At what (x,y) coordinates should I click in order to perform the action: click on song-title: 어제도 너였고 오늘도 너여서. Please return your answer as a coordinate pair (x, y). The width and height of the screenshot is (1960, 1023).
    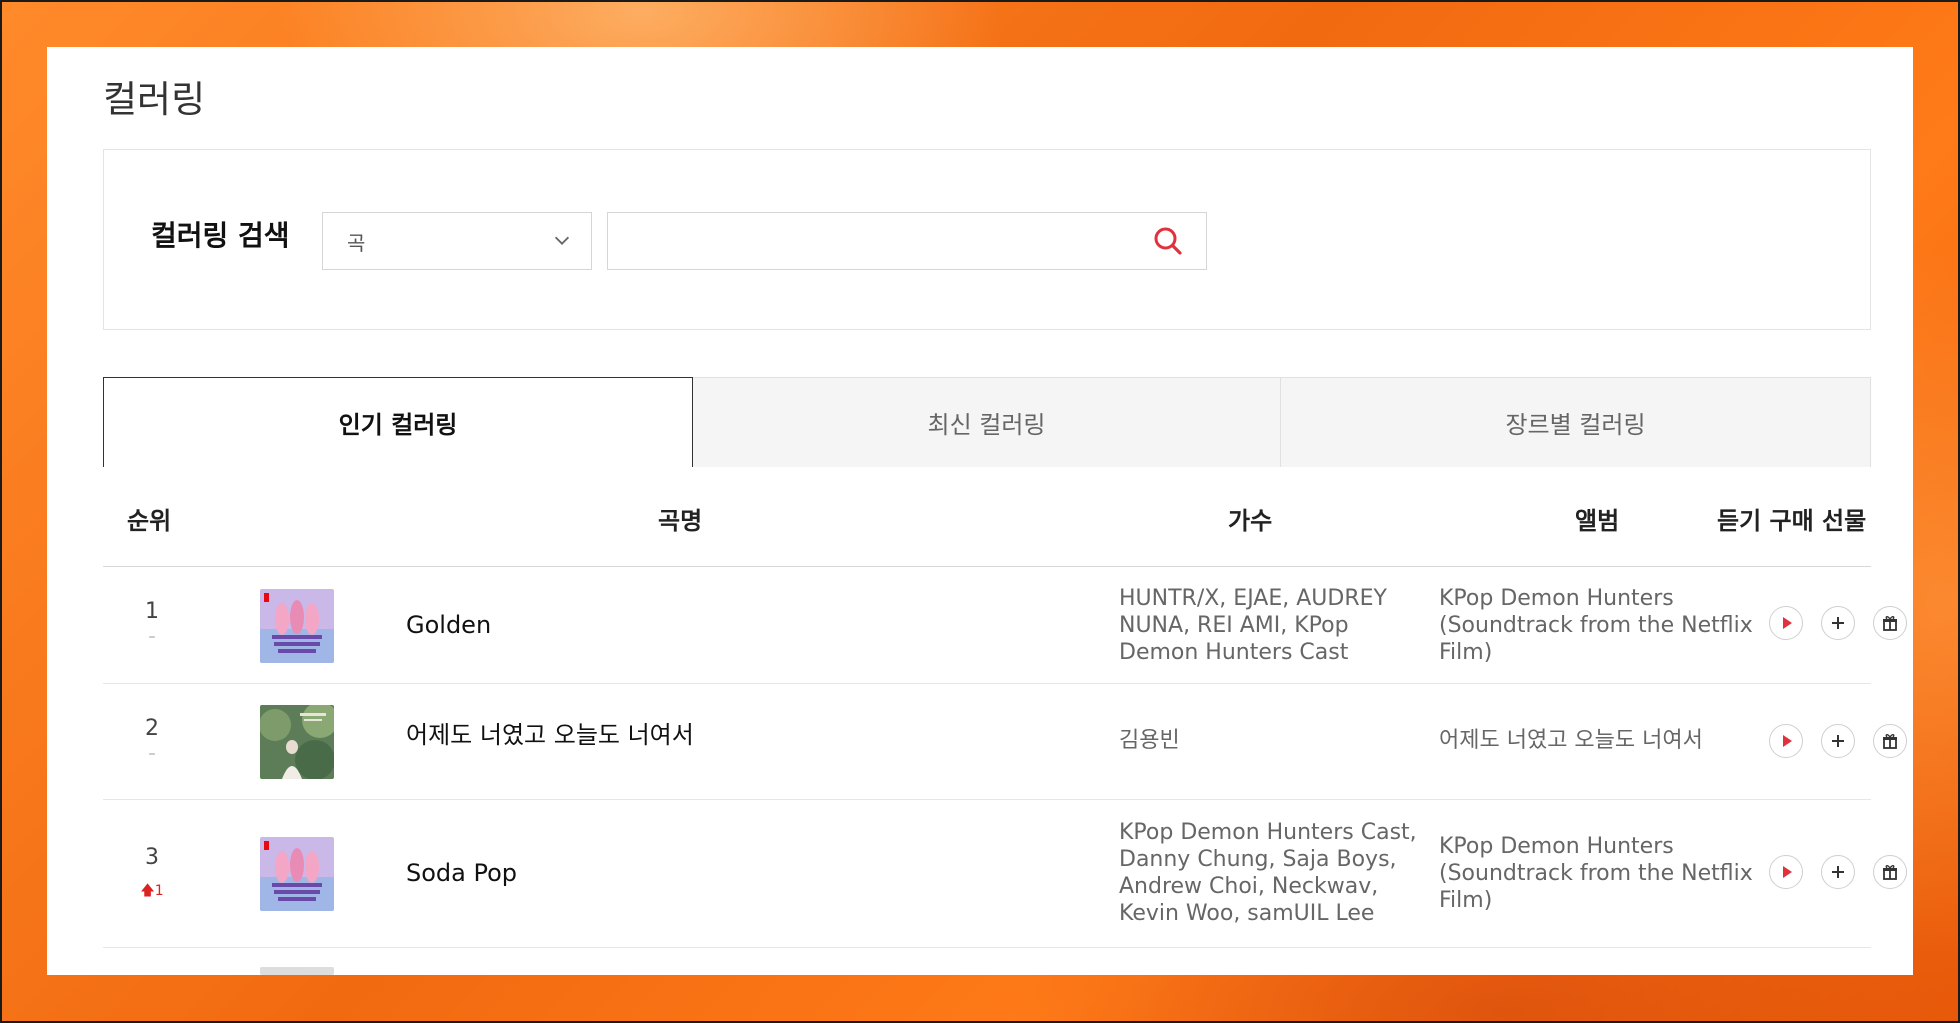
    Looking at the image, I should click on (550, 732).